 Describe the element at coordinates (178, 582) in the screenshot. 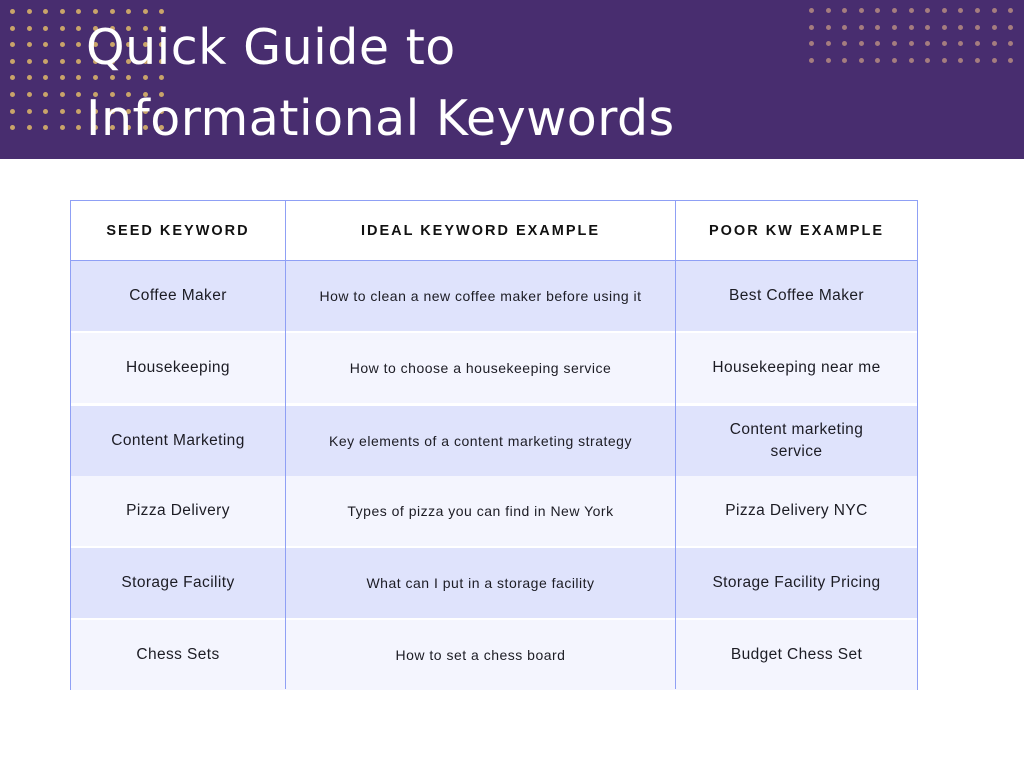

I see `seed-keyword-cell: Storage Facility` at that location.